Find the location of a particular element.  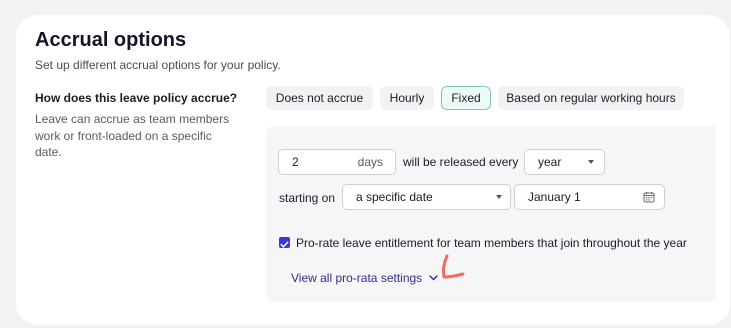

amount-input: 2 days is located at coordinates (337, 162).